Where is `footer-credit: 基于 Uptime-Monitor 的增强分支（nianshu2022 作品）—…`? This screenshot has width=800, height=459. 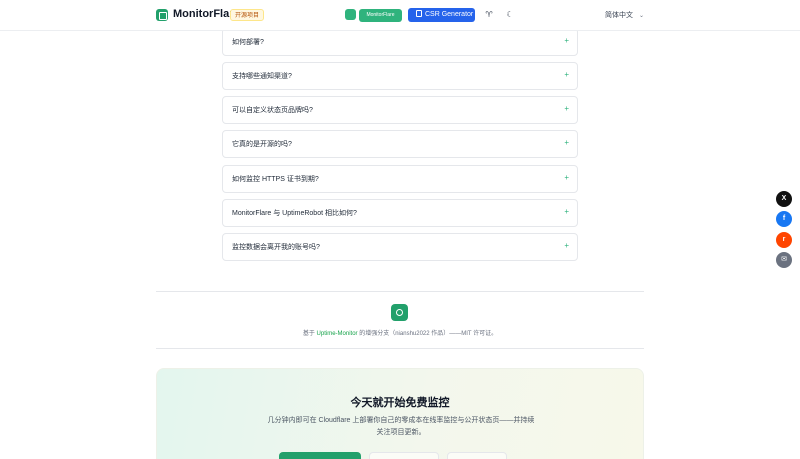
footer-credit: 基于 Uptime-Monitor 的增强分支（nianshu2022 作品）—… is located at coordinates (400, 332).